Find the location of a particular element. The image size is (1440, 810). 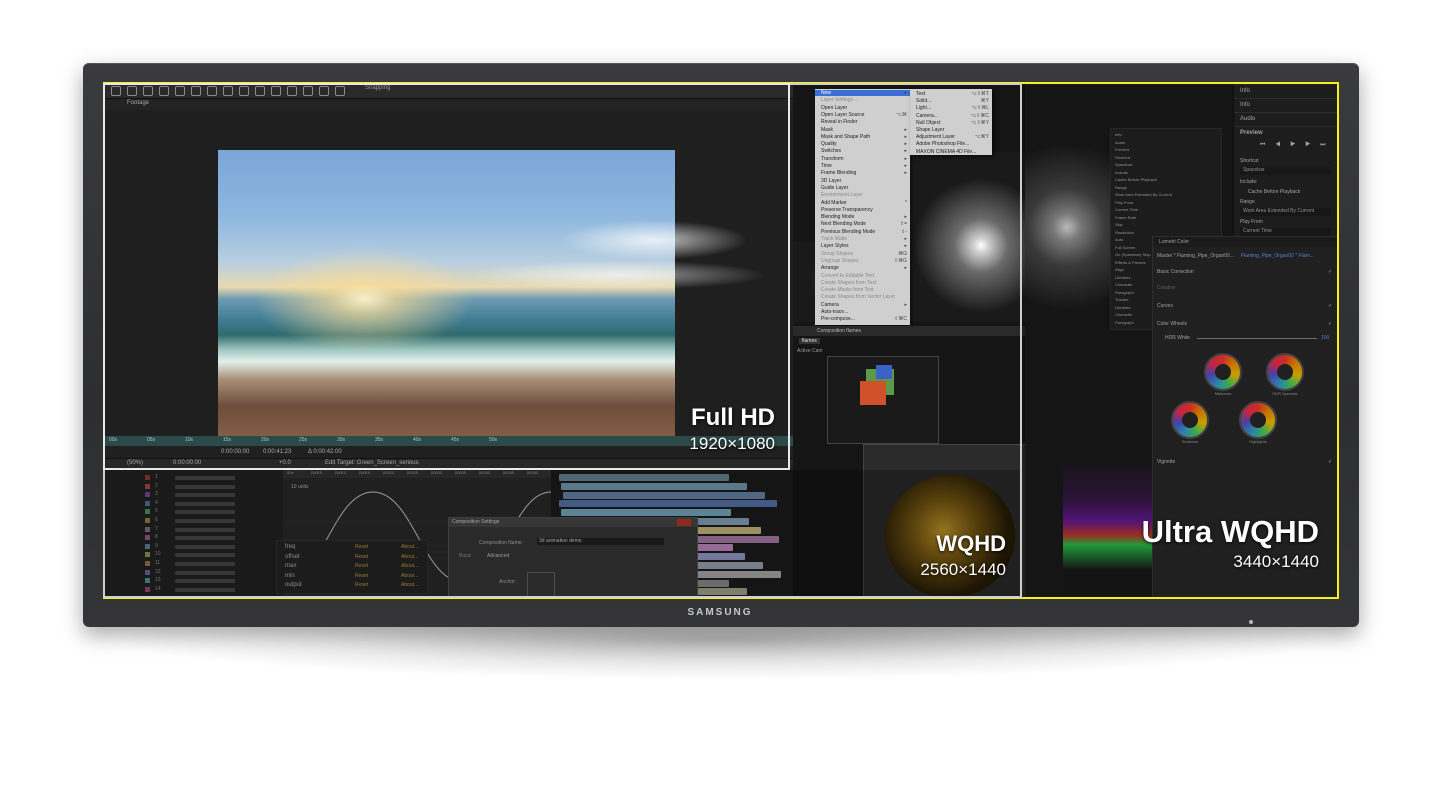

wqhd-title: WQHD is located at coordinates (971, 543).